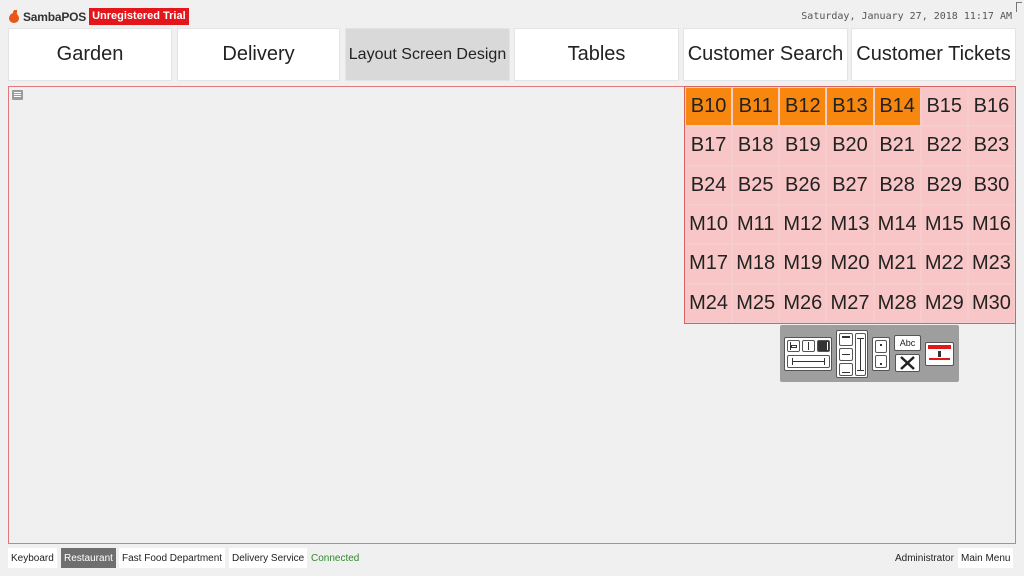  I want to click on send-backward-icon, so click(881, 361).